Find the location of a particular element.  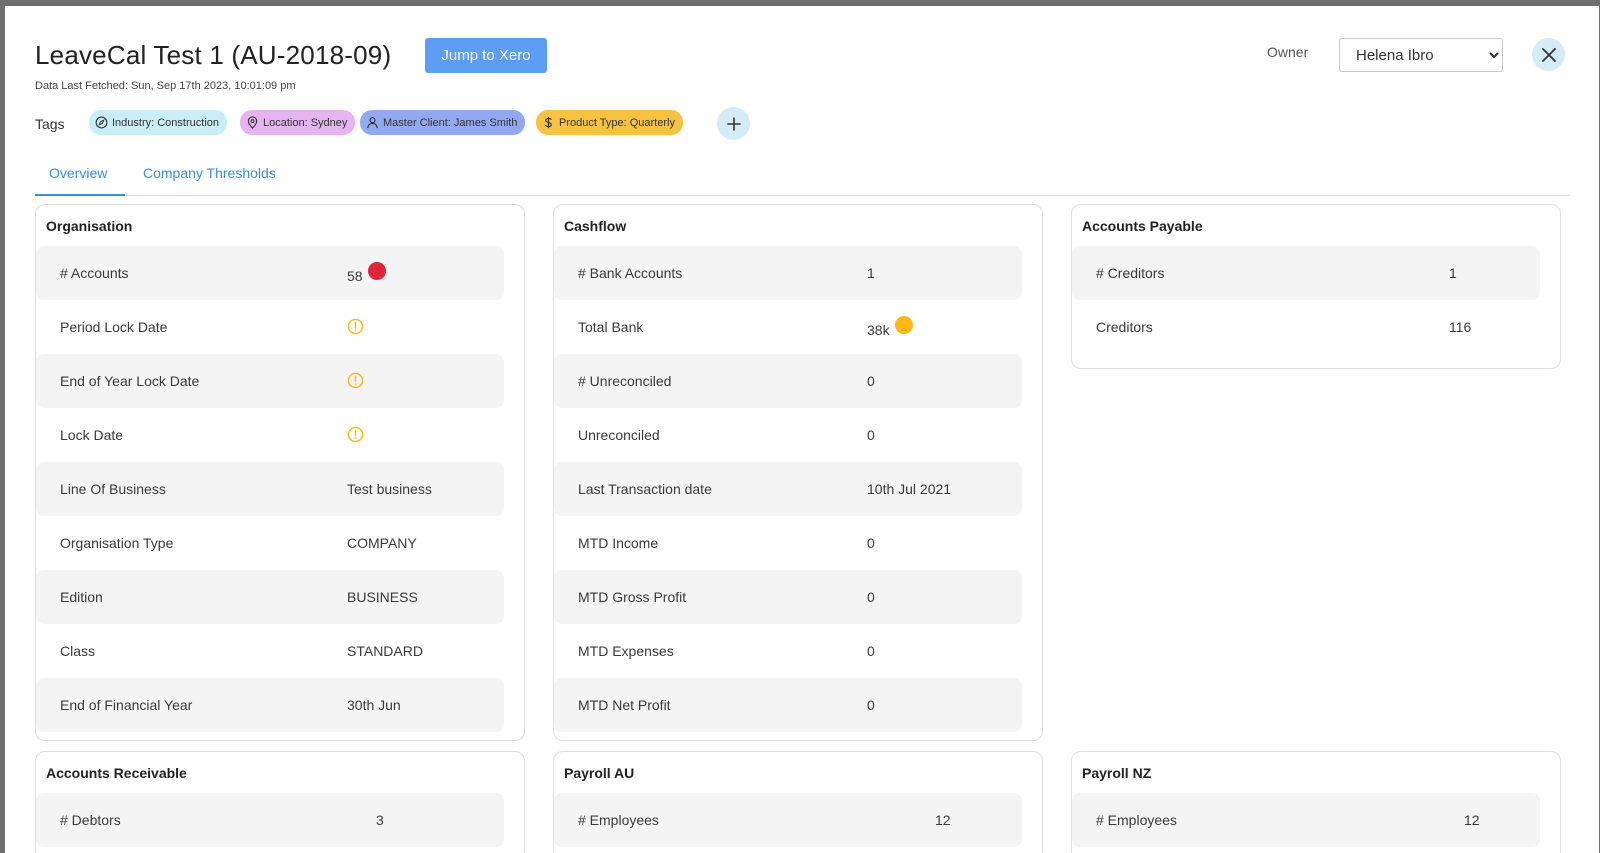

tag-master-client: Master Client: James Smith is located at coordinates (443, 122).